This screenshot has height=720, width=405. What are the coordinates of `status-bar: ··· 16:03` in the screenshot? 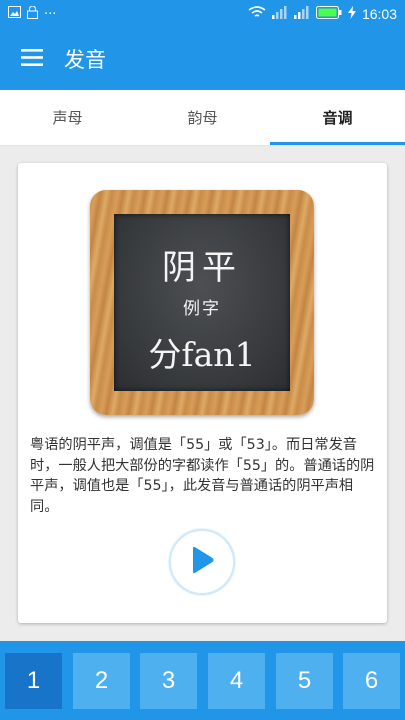 It's located at (202, 14).